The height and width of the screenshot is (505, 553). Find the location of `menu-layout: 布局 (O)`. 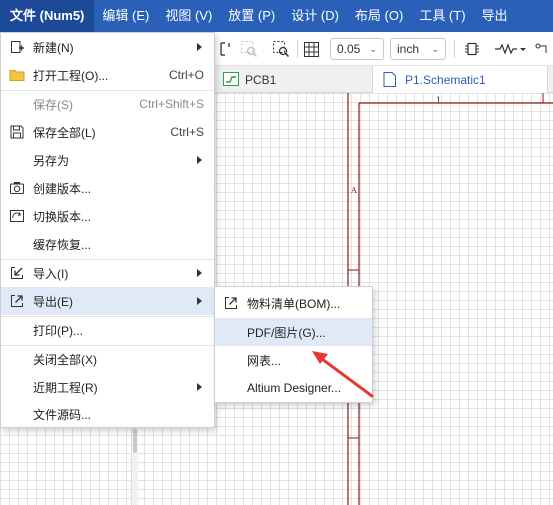

menu-layout: 布局 (O) is located at coordinates (379, 16).